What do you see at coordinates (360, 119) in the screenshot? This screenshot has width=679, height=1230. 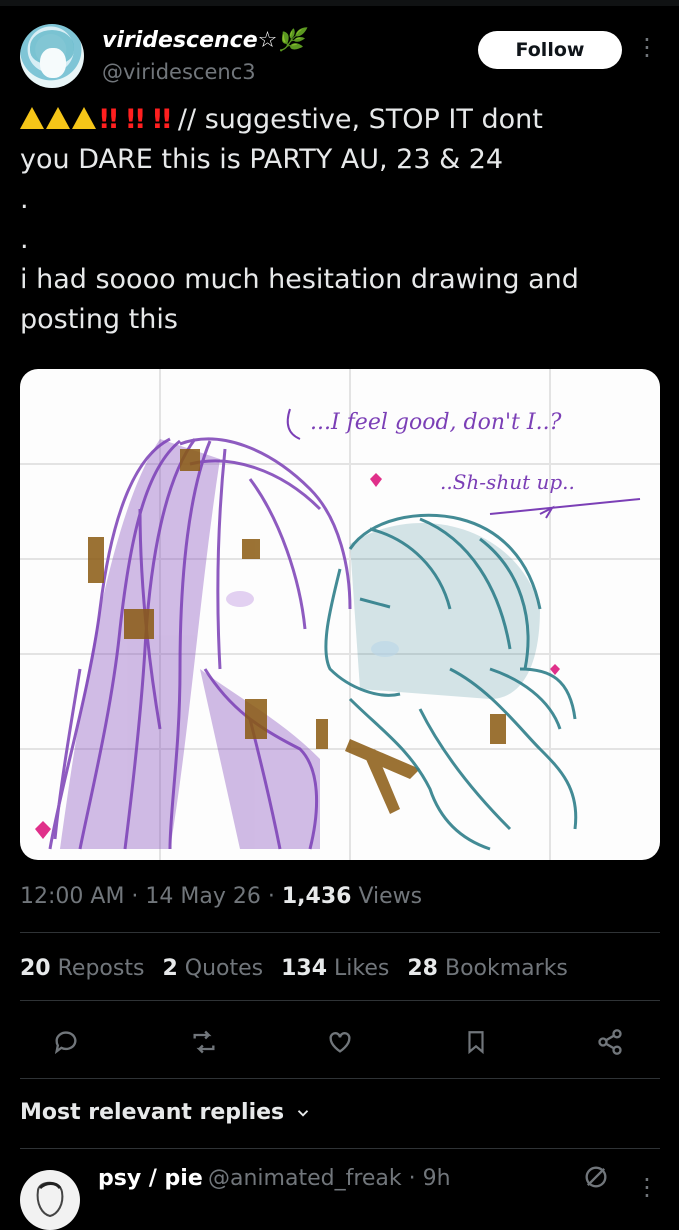 I see `post-text-line: // suggestive, STOP IT dont` at bounding box center [360, 119].